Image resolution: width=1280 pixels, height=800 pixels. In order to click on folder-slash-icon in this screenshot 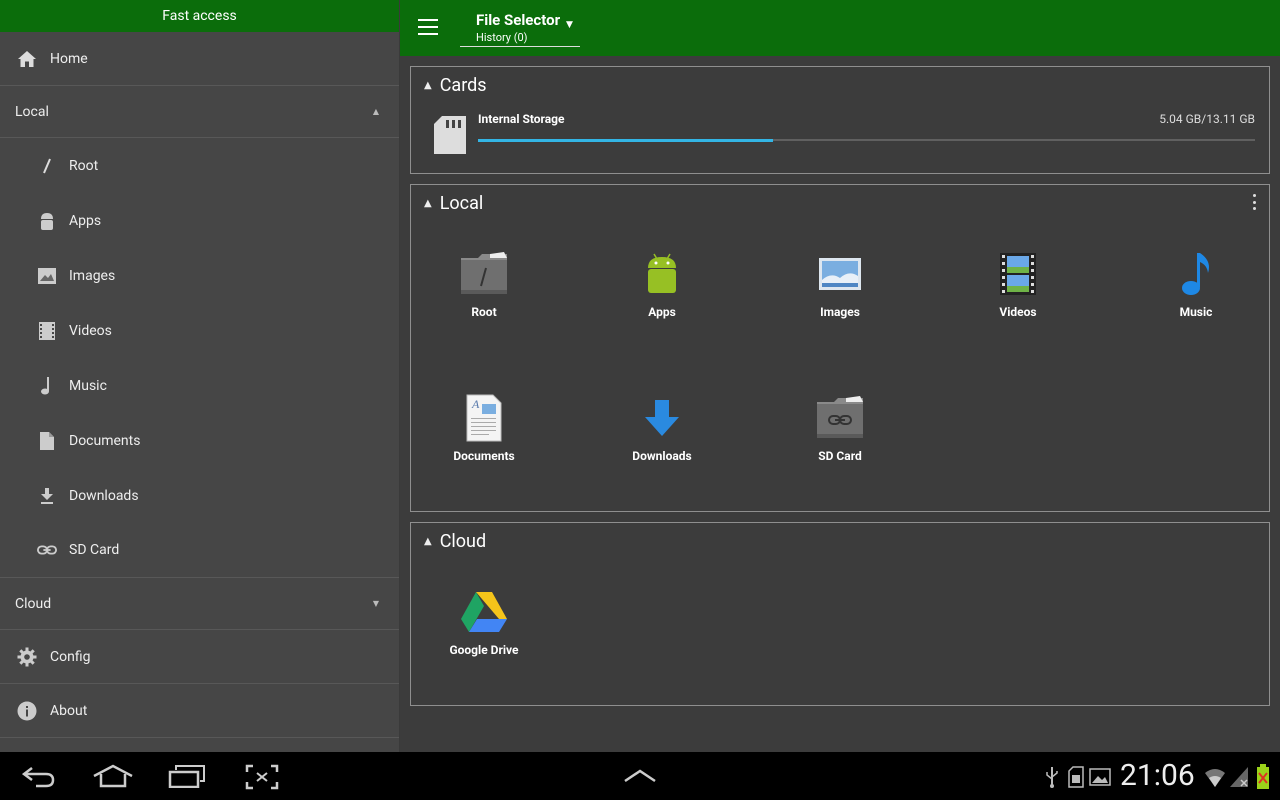, I will do `click(484, 274)`.